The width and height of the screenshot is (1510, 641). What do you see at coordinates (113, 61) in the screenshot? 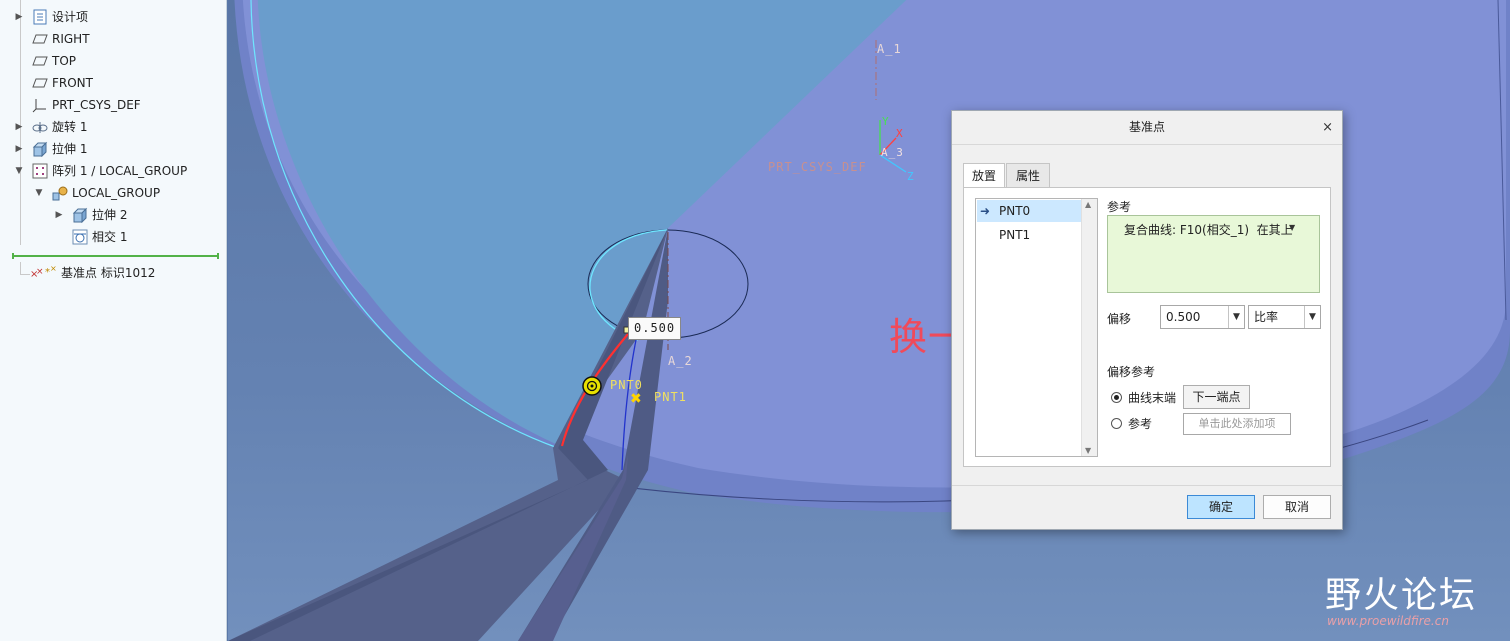
I see `tree-item-top-plane: TOP` at bounding box center [113, 61].